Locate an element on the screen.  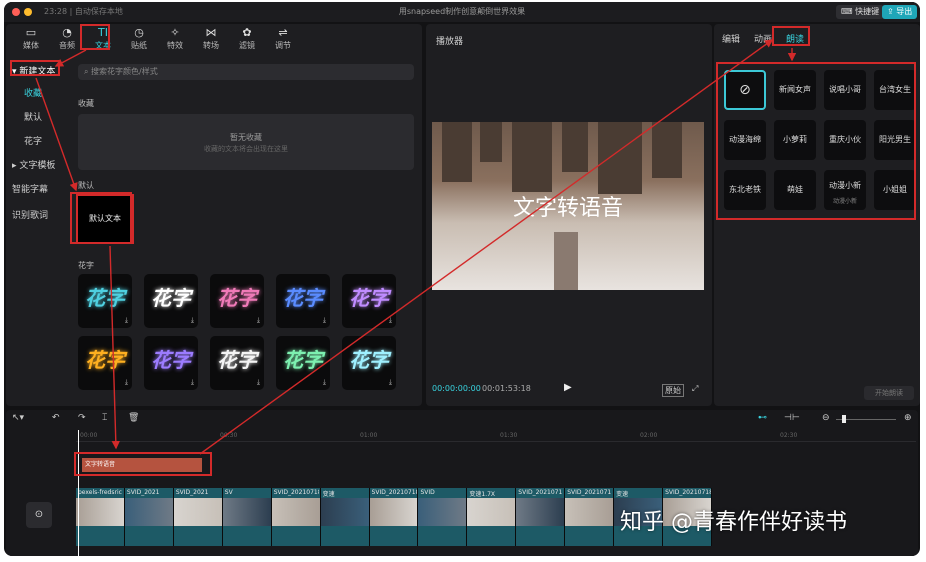
watermark: 知乎 @青春作伴好读书 is located at coordinates (733, 522).